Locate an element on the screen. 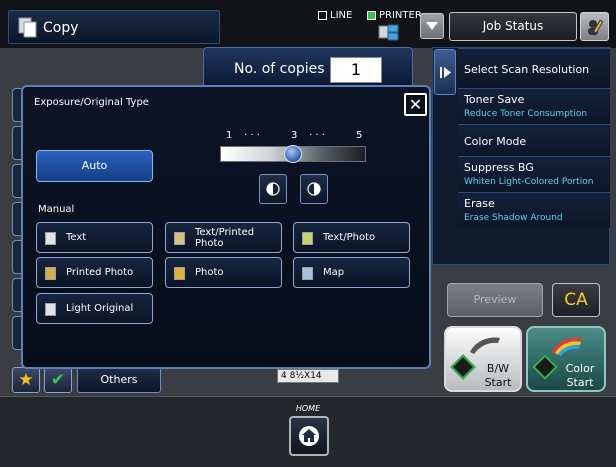 This screenshot has height=467, width=616. play-arrow-icon is located at coordinates (445, 72).